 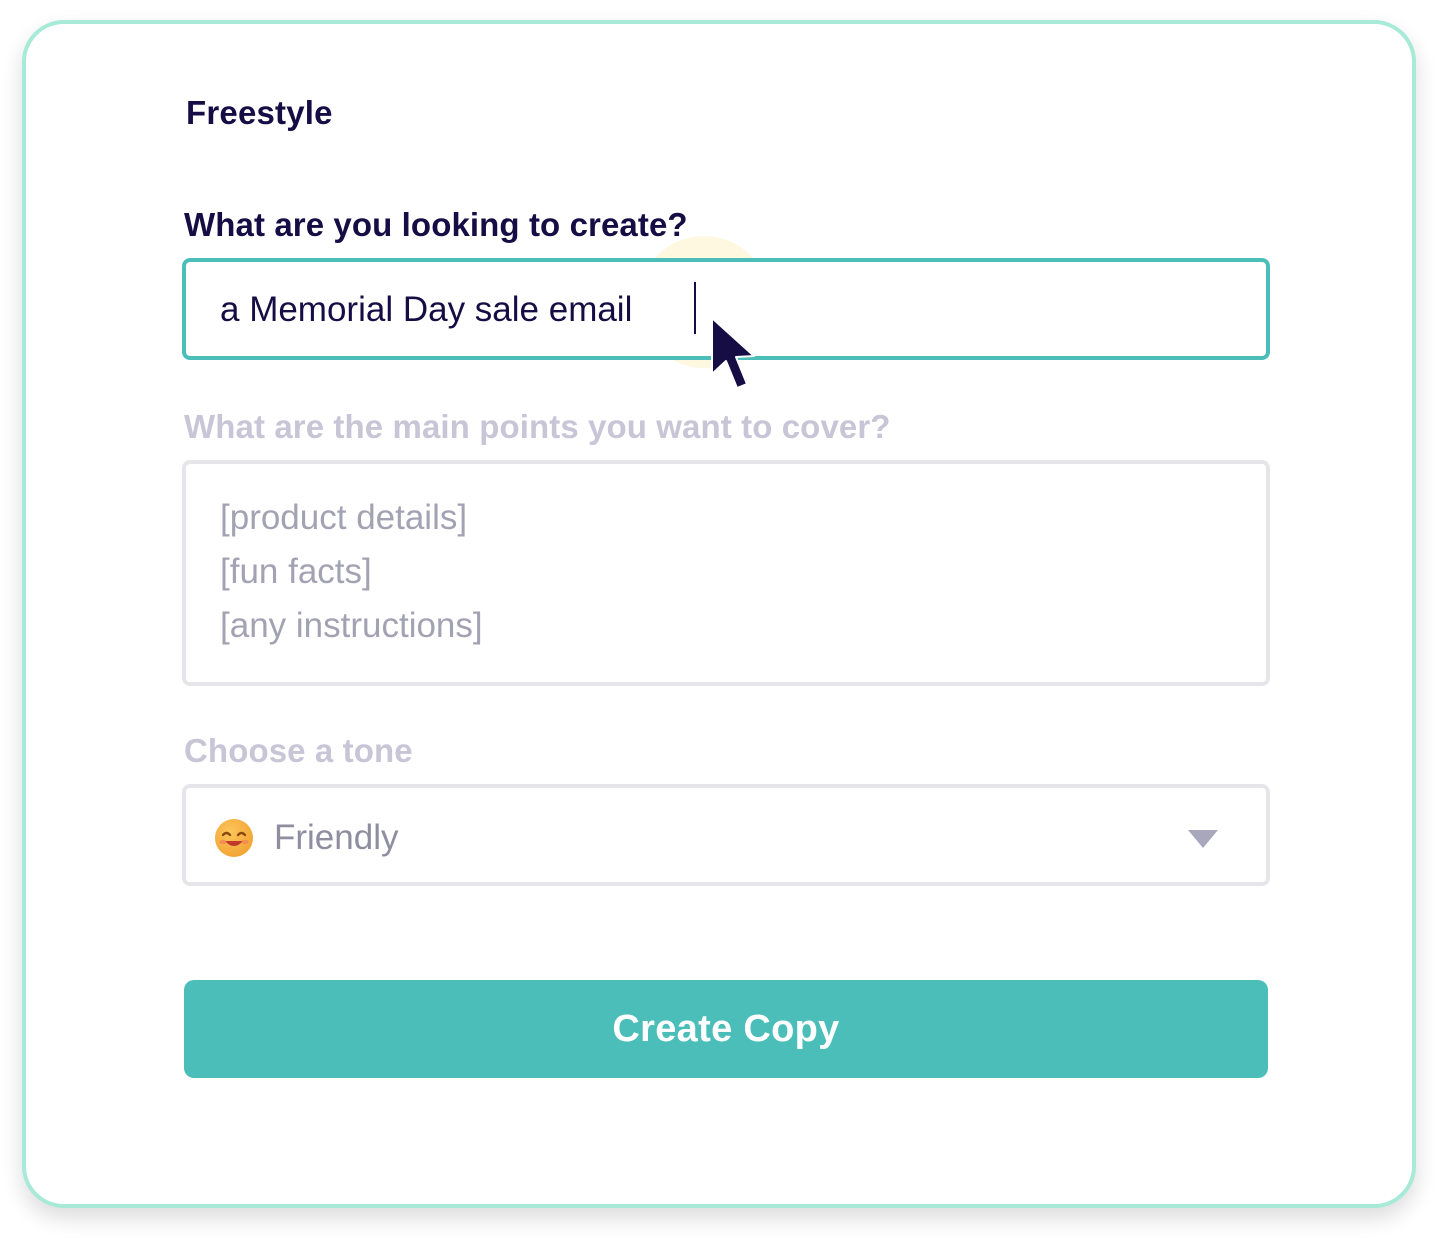 What do you see at coordinates (695, 308) in the screenshot?
I see `text-caret` at bounding box center [695, 308].